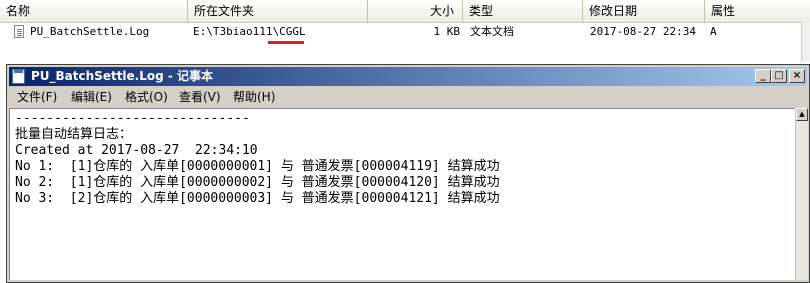 Image resolution: width=810 pixels, height=283 pixels. What do you see at coordinates (408, 76) in the screenshot?
I see `title-bar: PU_BatchSettle.Log - 记事本 _ □ ×` at bounding box center [408, 76].